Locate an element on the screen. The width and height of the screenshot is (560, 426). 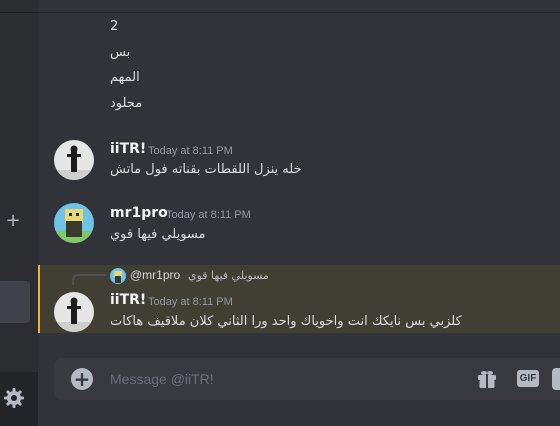
sidebar: + is located at coordinates (19, 213).